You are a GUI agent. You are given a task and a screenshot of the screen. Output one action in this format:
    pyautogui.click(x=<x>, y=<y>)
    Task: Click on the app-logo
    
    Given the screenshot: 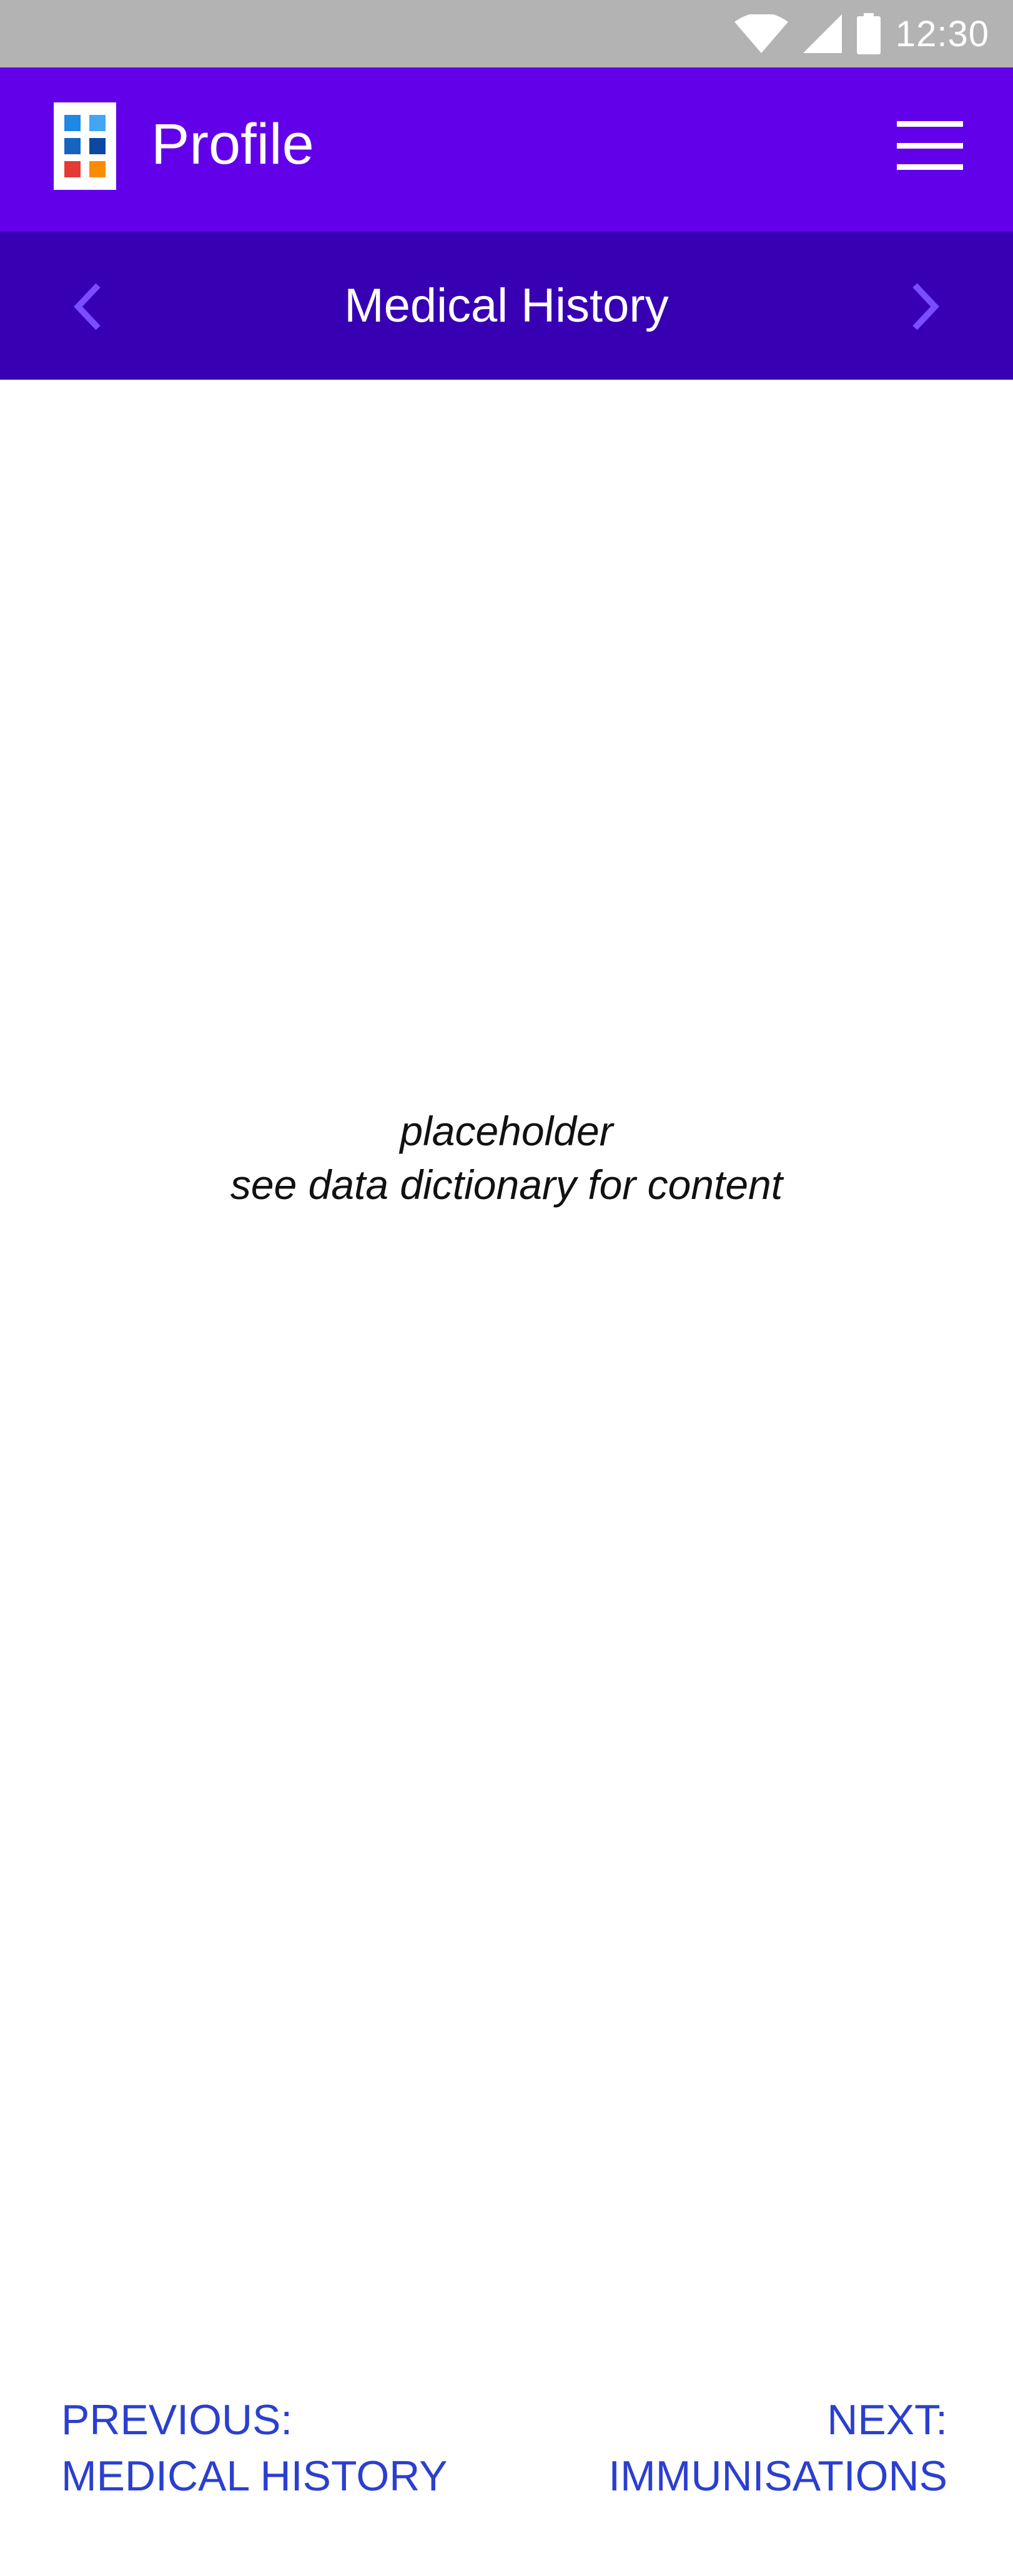 What is the action you would take?
    pyautogui.click(x=85, y=146)
    